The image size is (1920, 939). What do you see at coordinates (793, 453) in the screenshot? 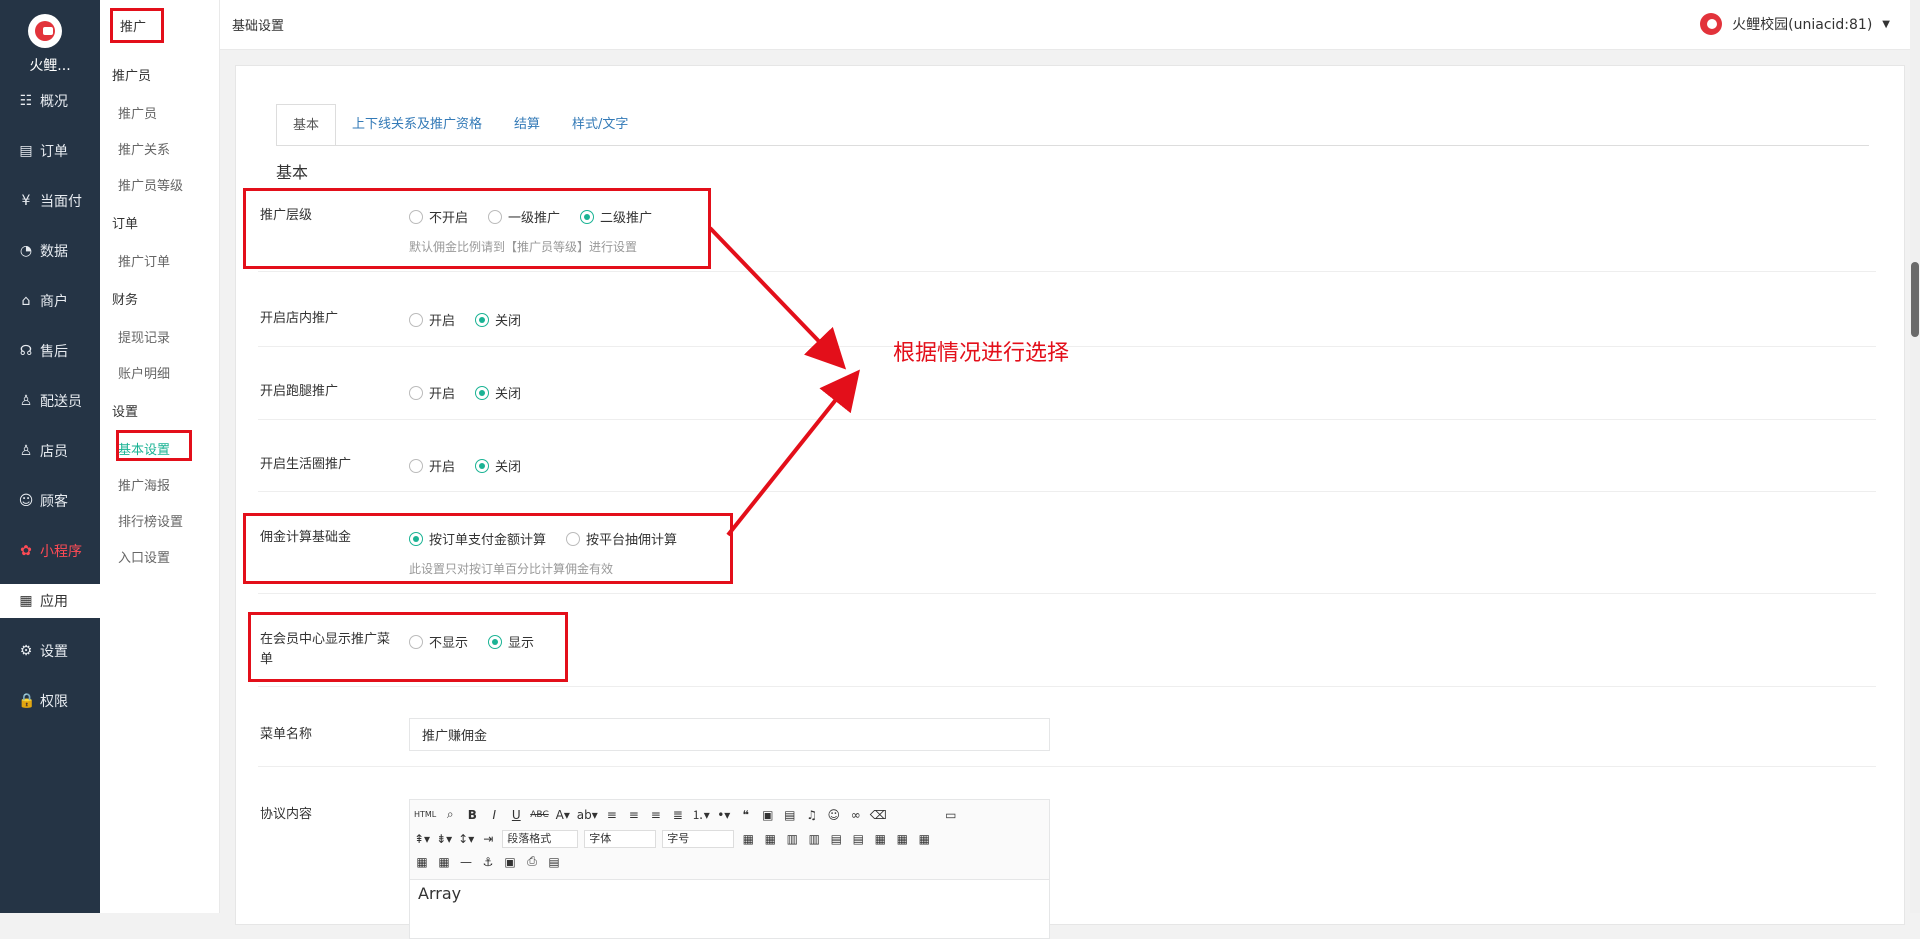
I see `arrow-up-right` at bounding box center [793, 453].